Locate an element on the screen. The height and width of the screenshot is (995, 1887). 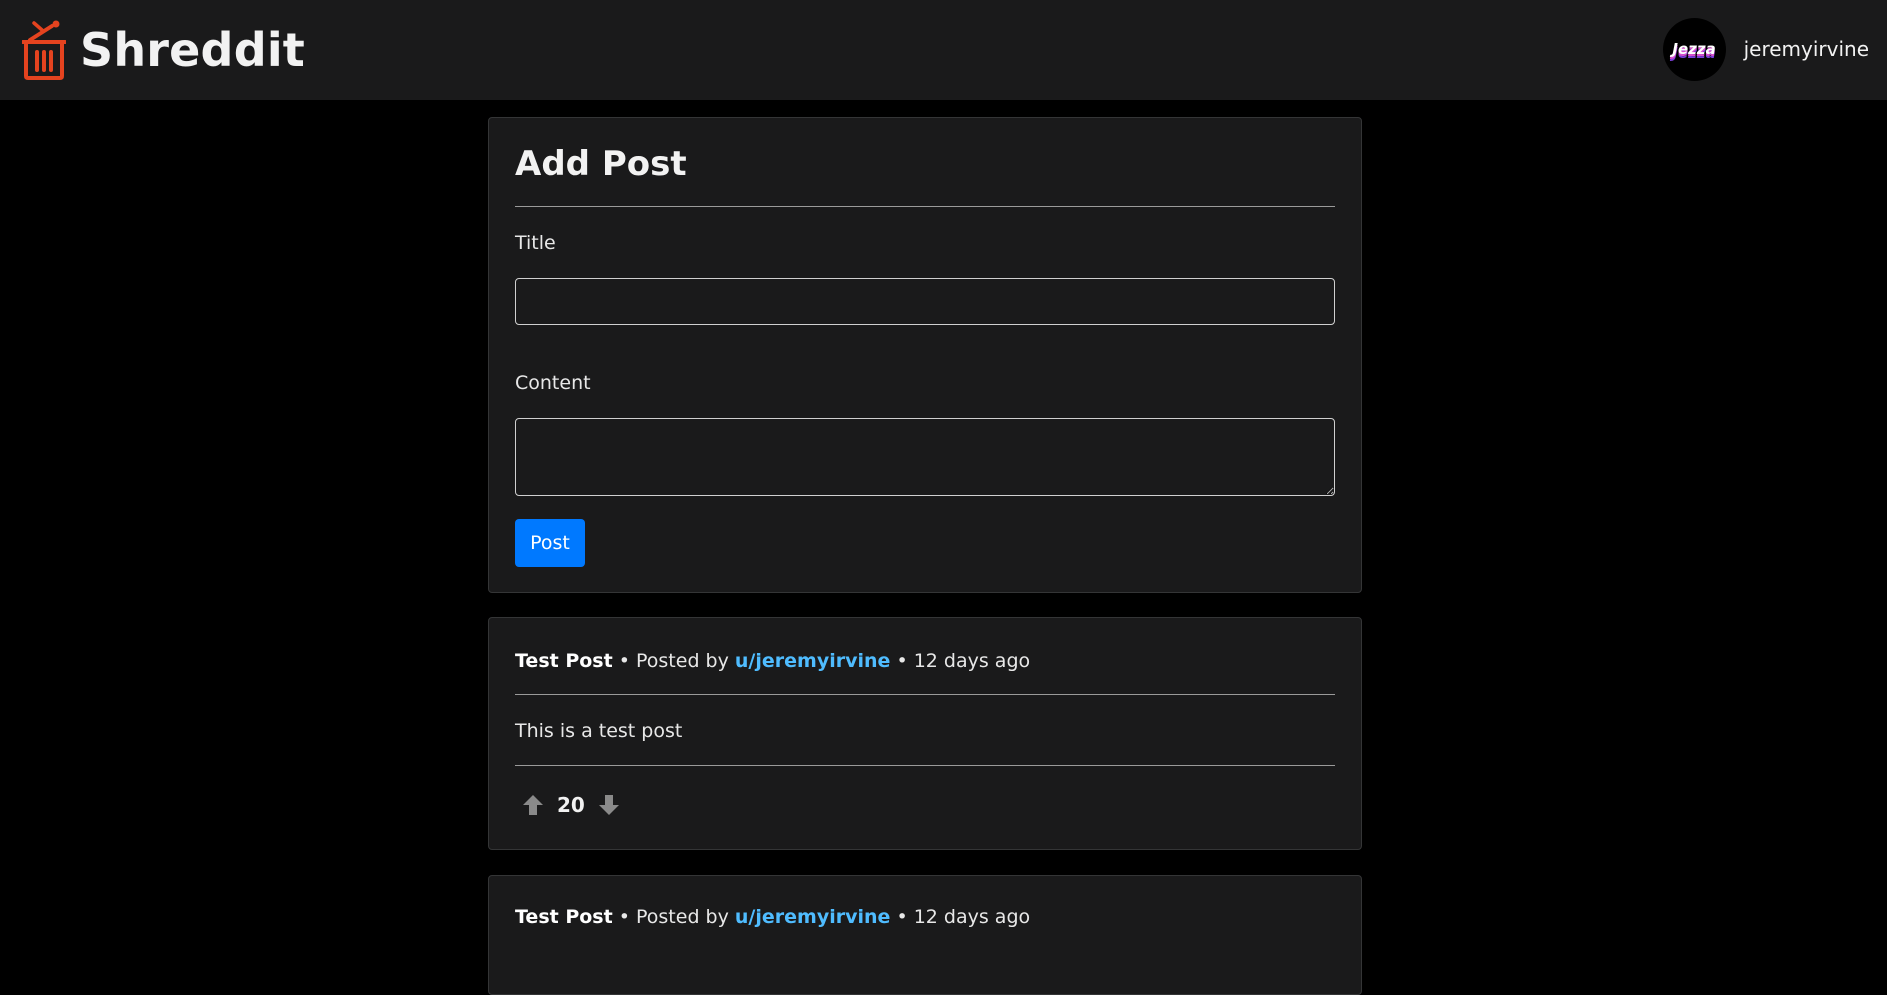
post-body: This is a test post is located at coordinates (599, 731).